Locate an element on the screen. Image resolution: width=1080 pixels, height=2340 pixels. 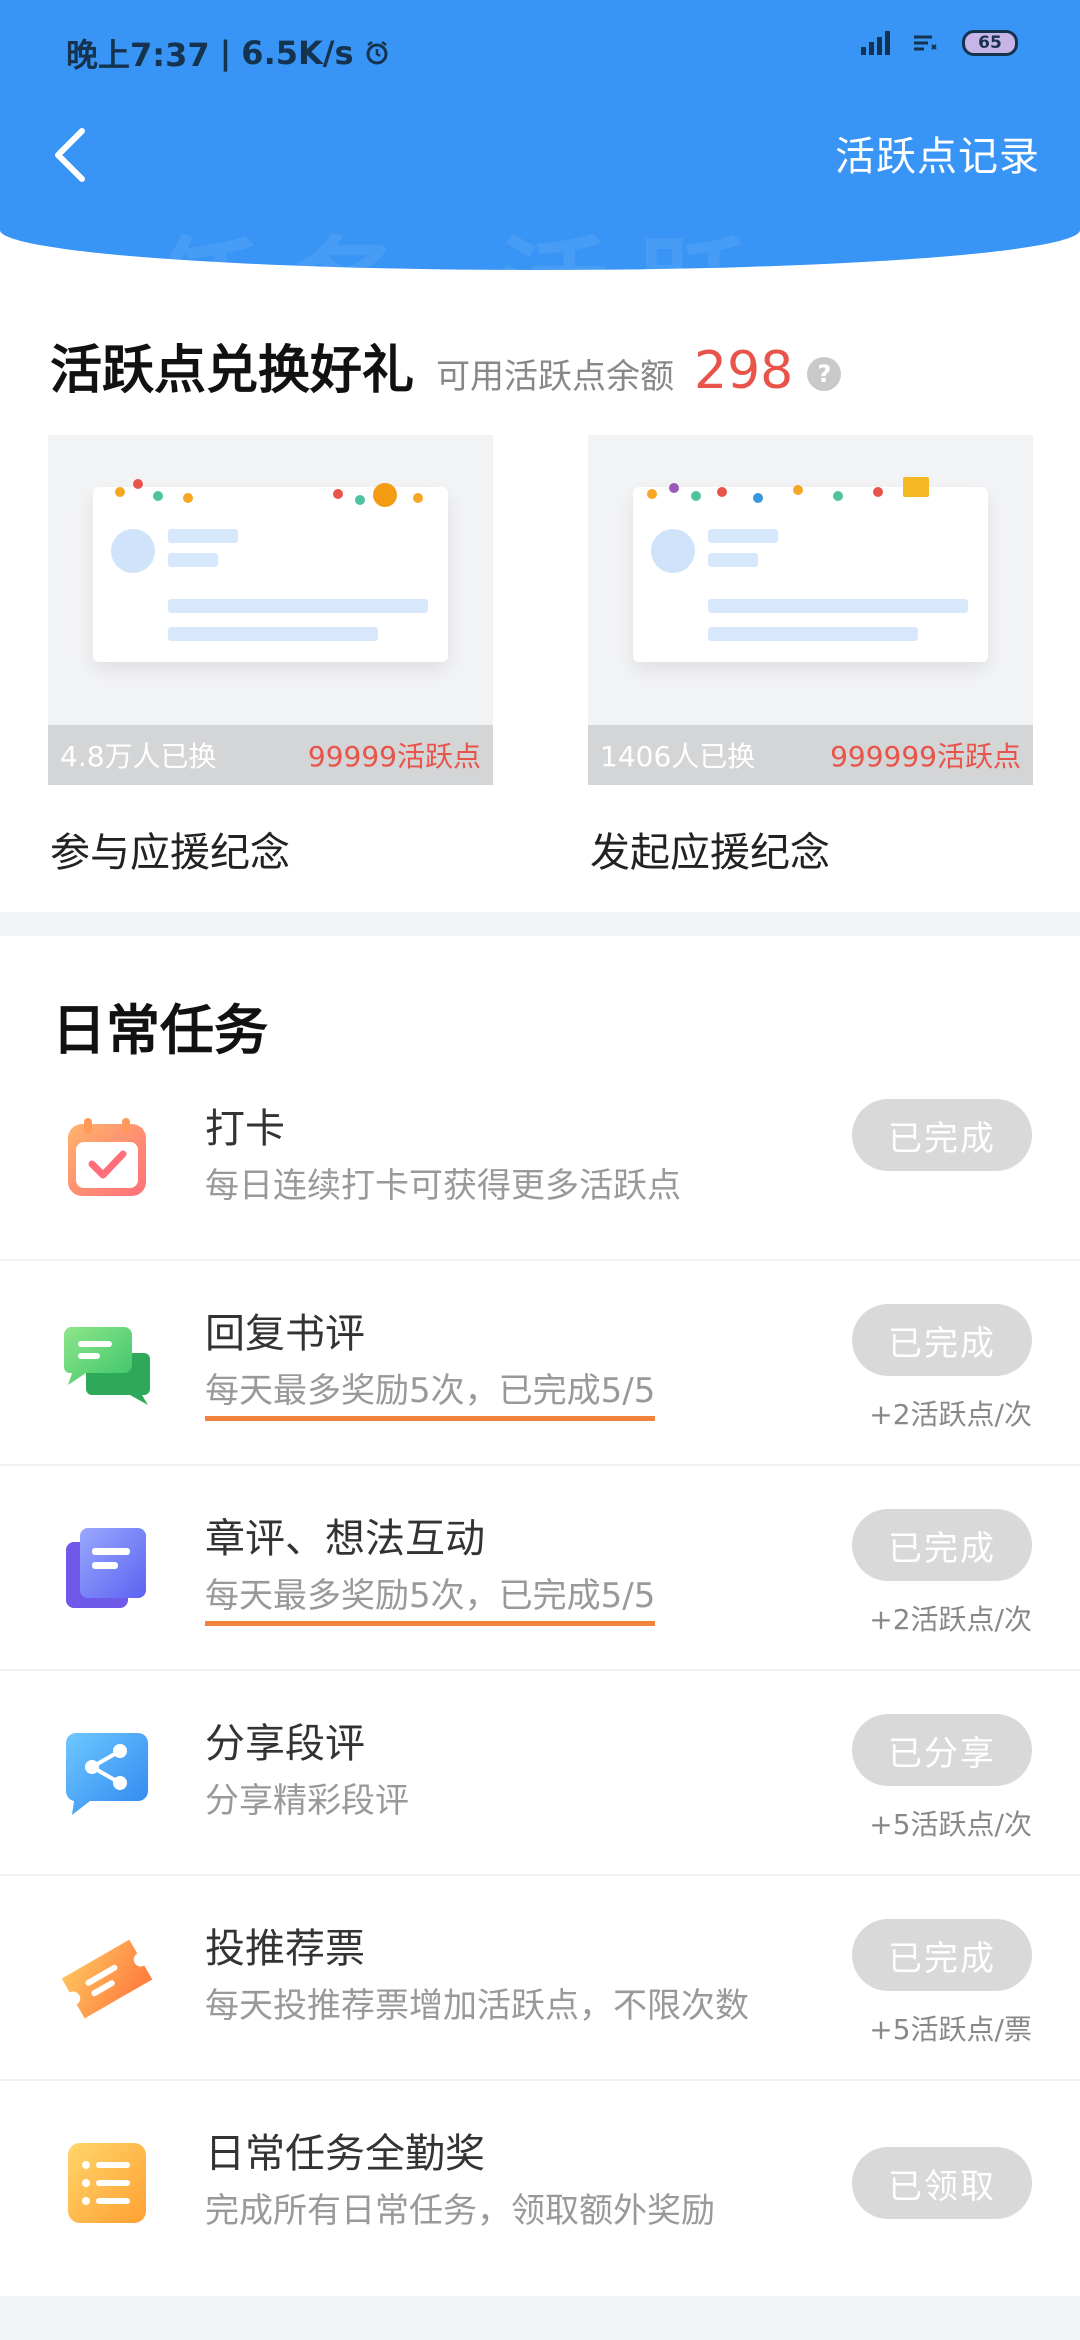
task-status-button: 已领取 is located at coordinates (942, 2183).